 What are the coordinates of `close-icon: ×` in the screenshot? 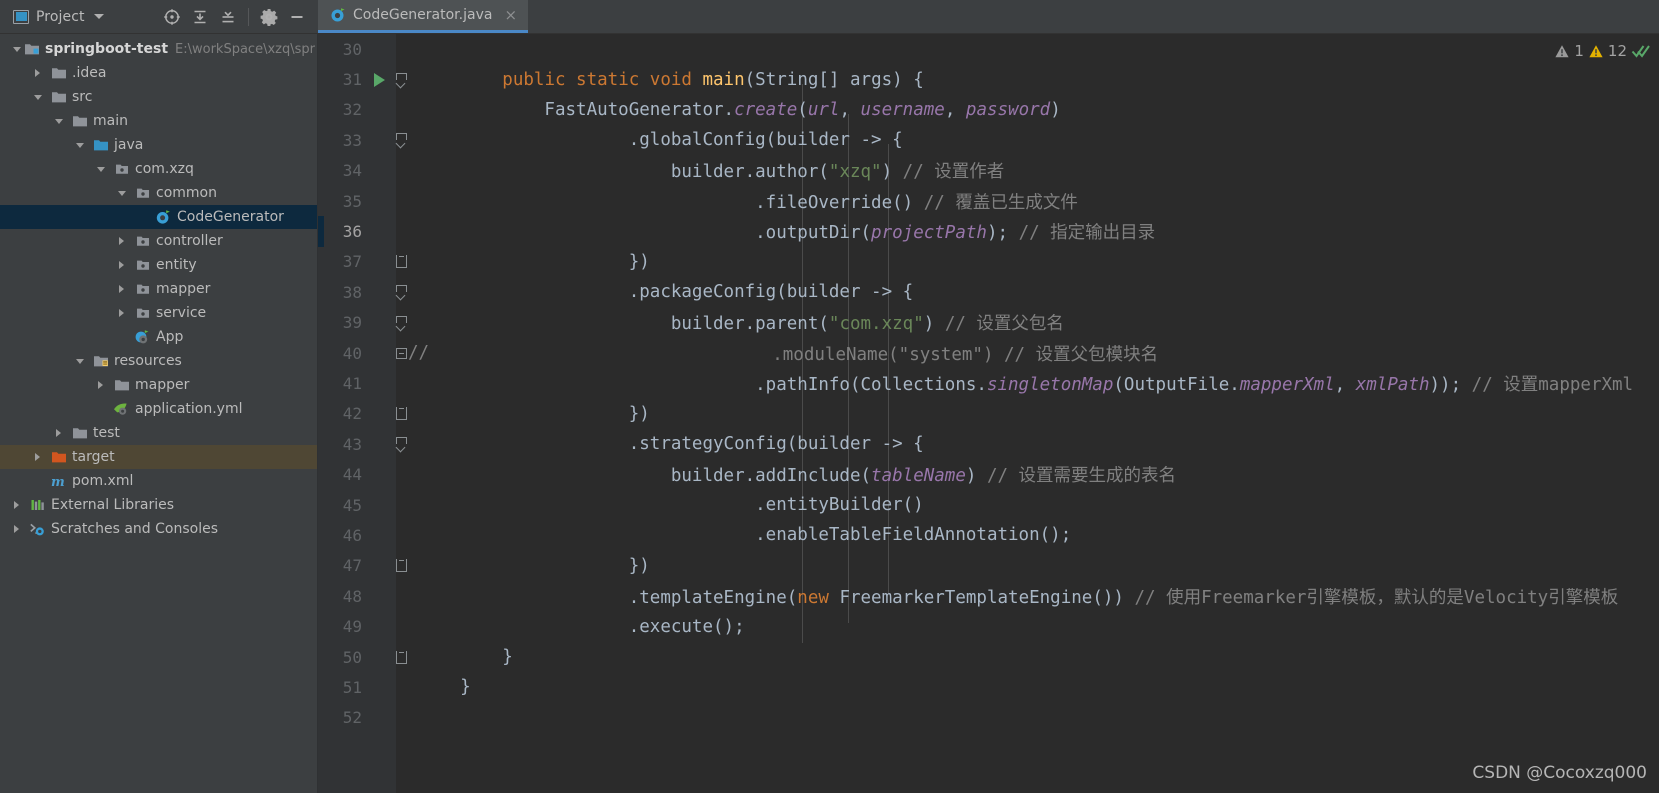 It's located at (510, 15).